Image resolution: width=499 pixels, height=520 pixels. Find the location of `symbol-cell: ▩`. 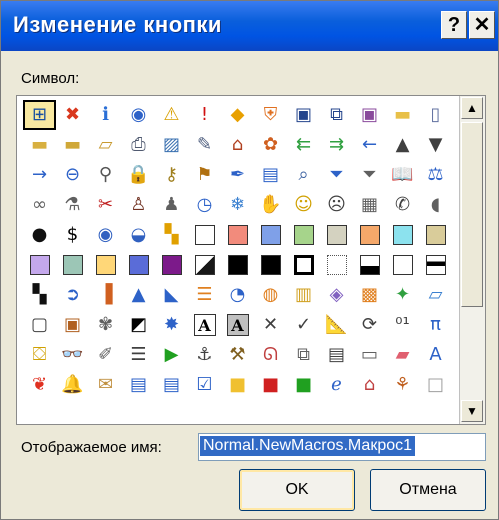

symbol-cell: ▩ is located at coordinates (369, 295).